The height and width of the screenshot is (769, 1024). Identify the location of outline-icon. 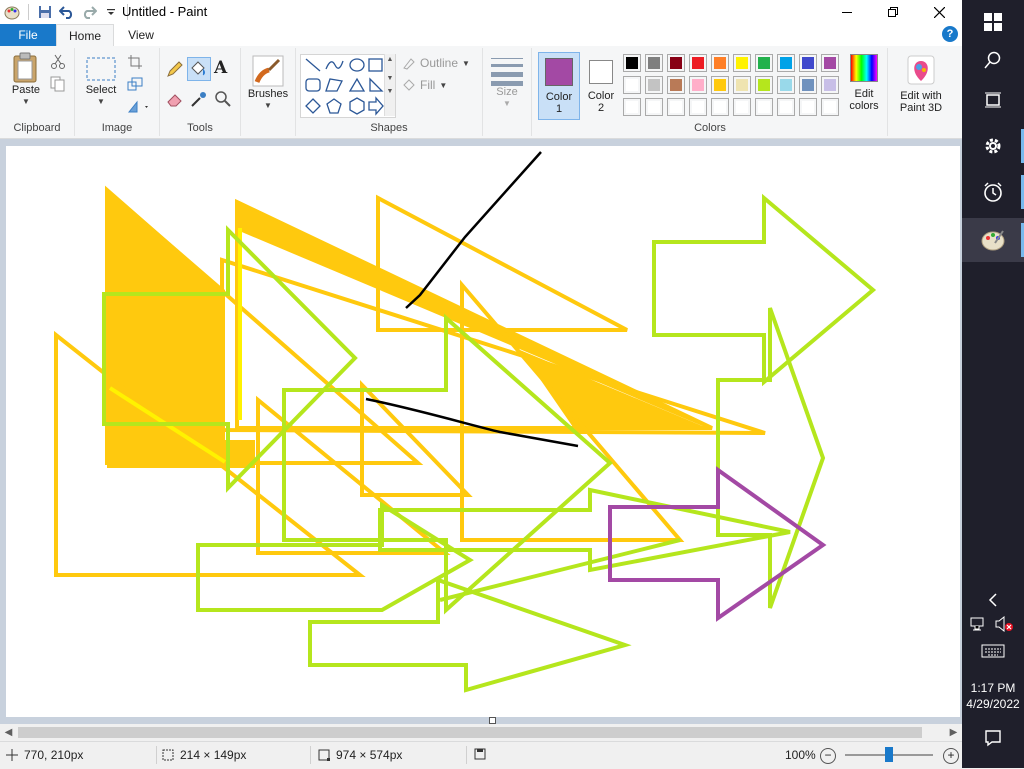
(409, 64).